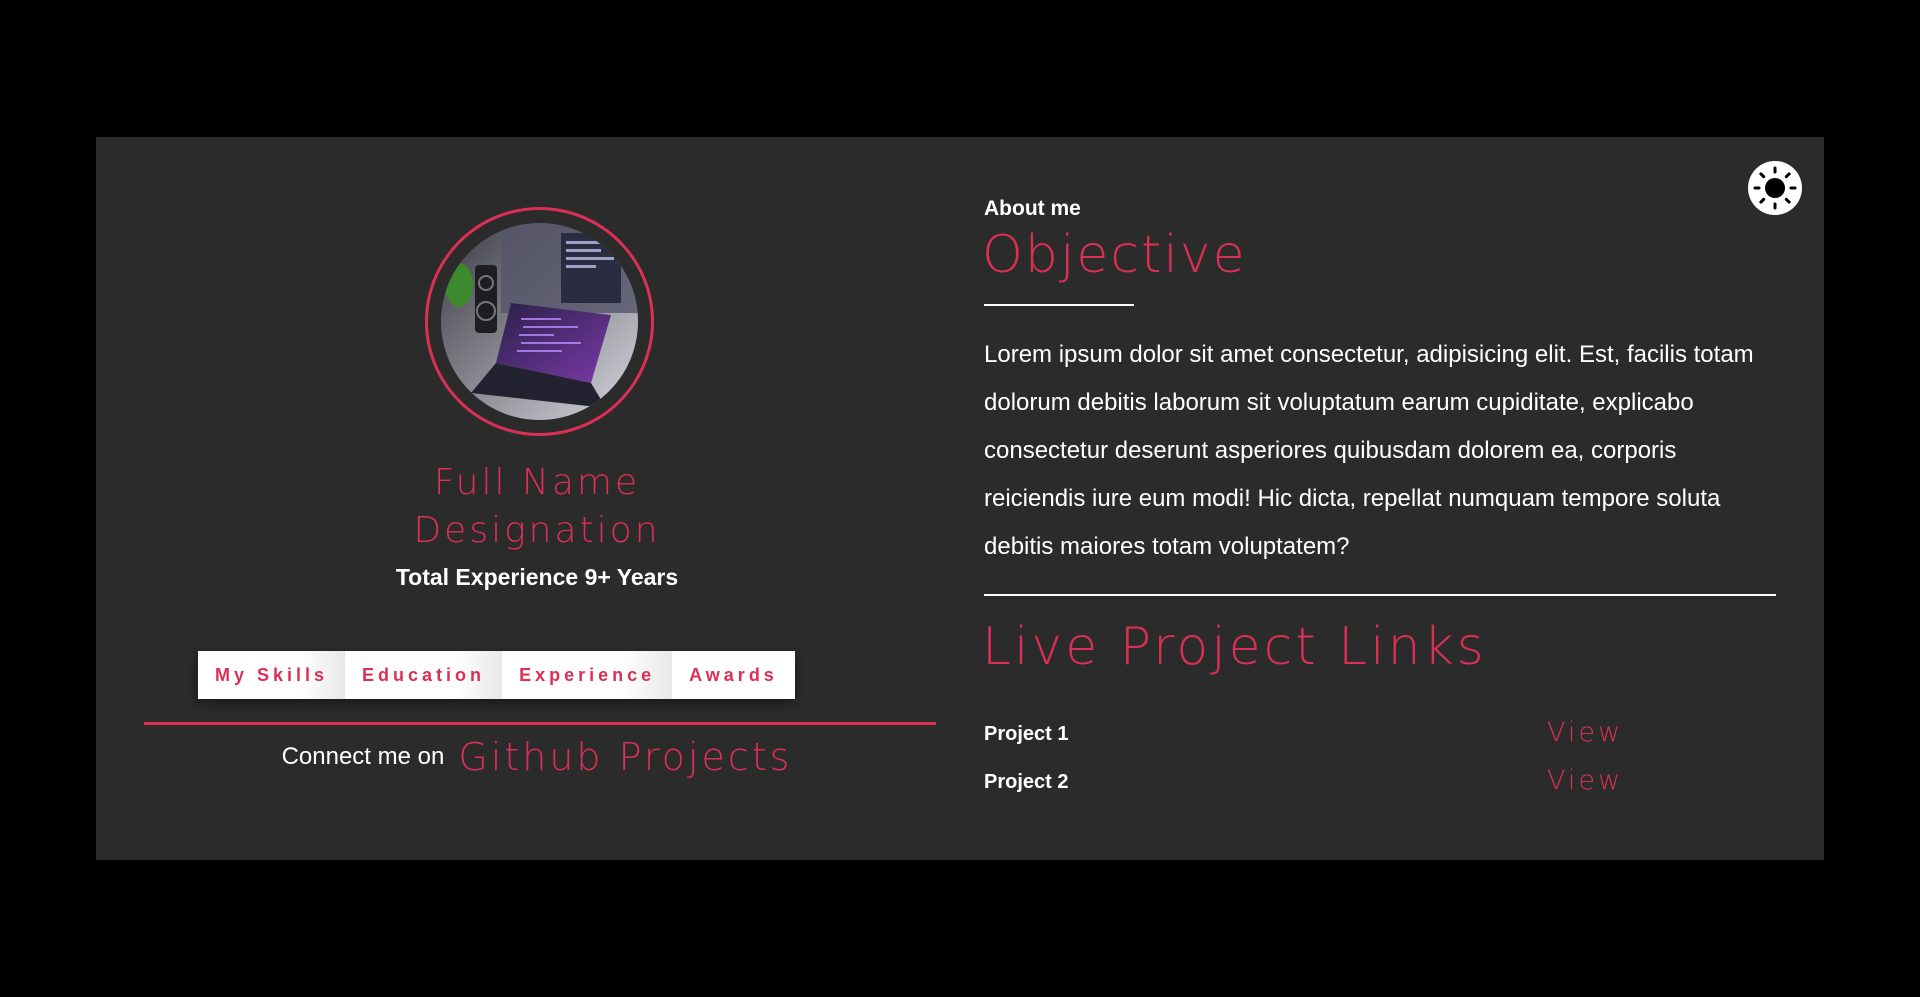 The image size is (1920, 997). Describe the element at coordinates (540, 723) in the screenshot. I see `tabs-divider` at that location.